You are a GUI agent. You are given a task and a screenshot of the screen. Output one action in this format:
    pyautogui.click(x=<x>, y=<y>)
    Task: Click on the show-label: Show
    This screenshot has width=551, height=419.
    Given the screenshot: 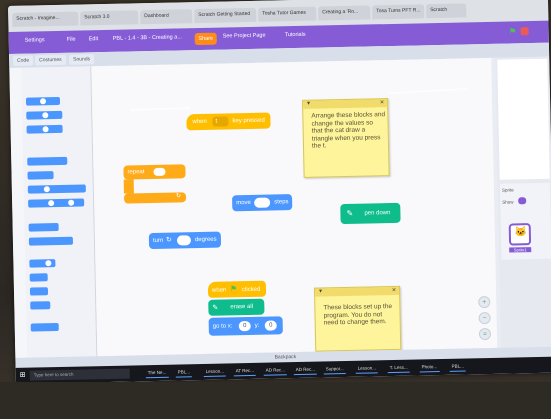 What is the action you would take?
    pyautogui.click(x=508, y=202)
    